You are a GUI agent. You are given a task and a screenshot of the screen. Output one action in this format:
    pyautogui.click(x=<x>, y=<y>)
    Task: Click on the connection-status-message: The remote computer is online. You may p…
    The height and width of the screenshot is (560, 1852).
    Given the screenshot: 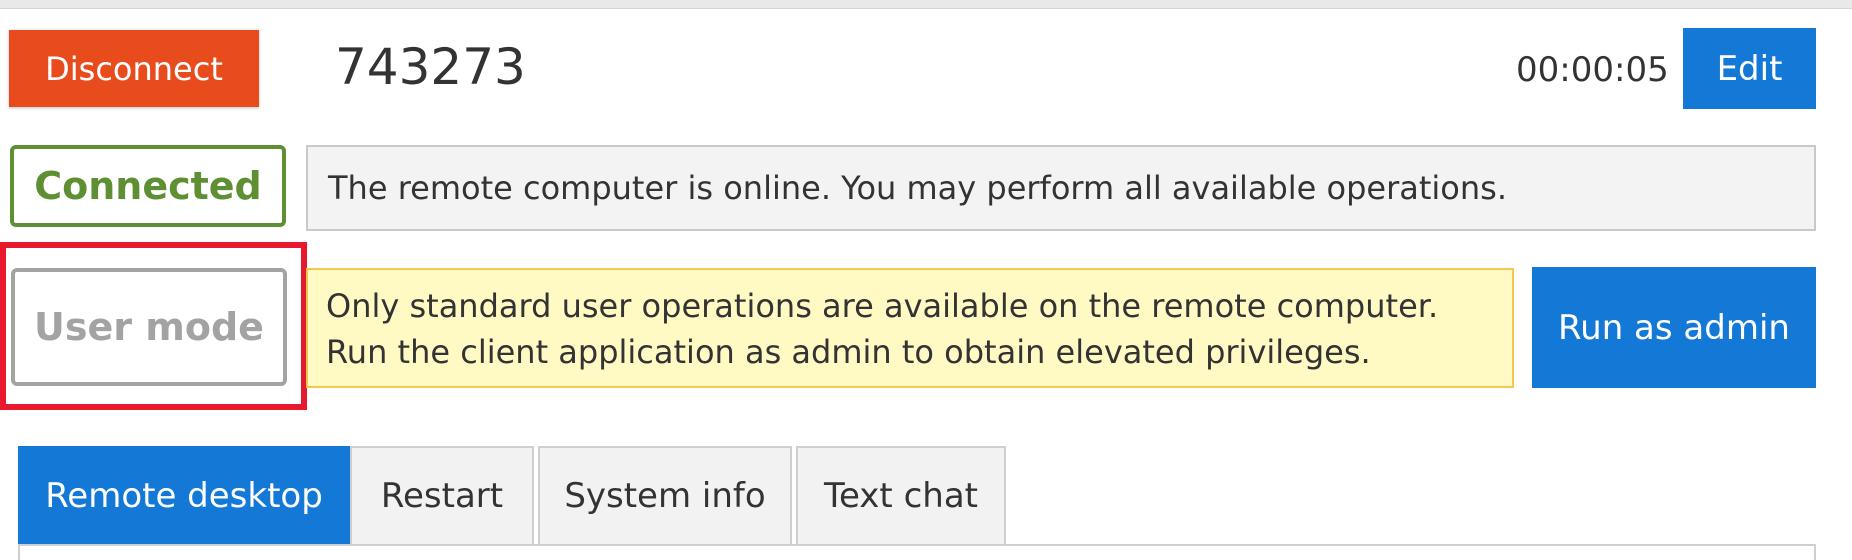 What is the action you would take?
    pyautogui.click(x=1061, y=188)
    